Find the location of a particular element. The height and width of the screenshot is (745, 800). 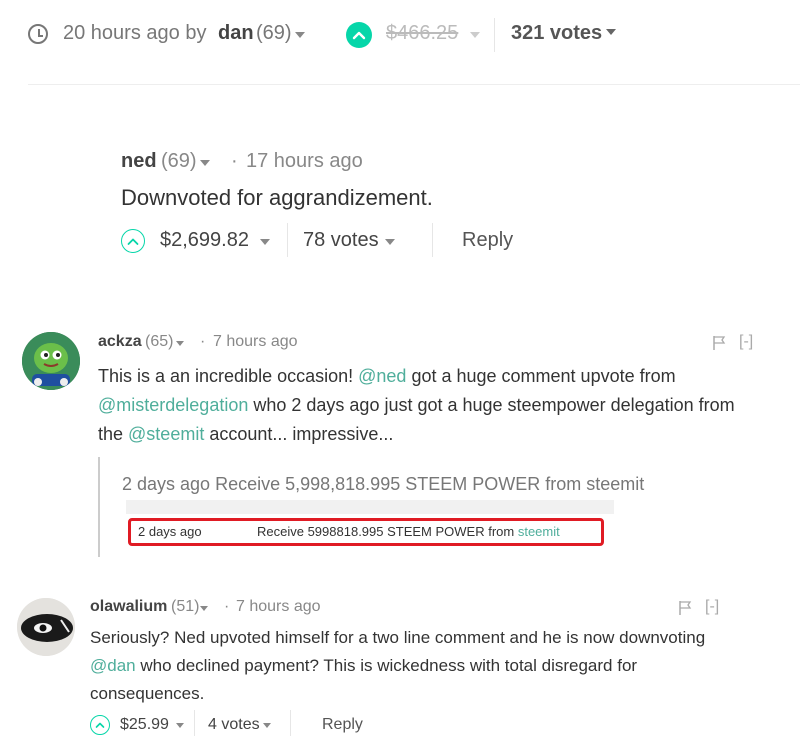

post-author-rep: (69) is located at coordinates (274, 33).